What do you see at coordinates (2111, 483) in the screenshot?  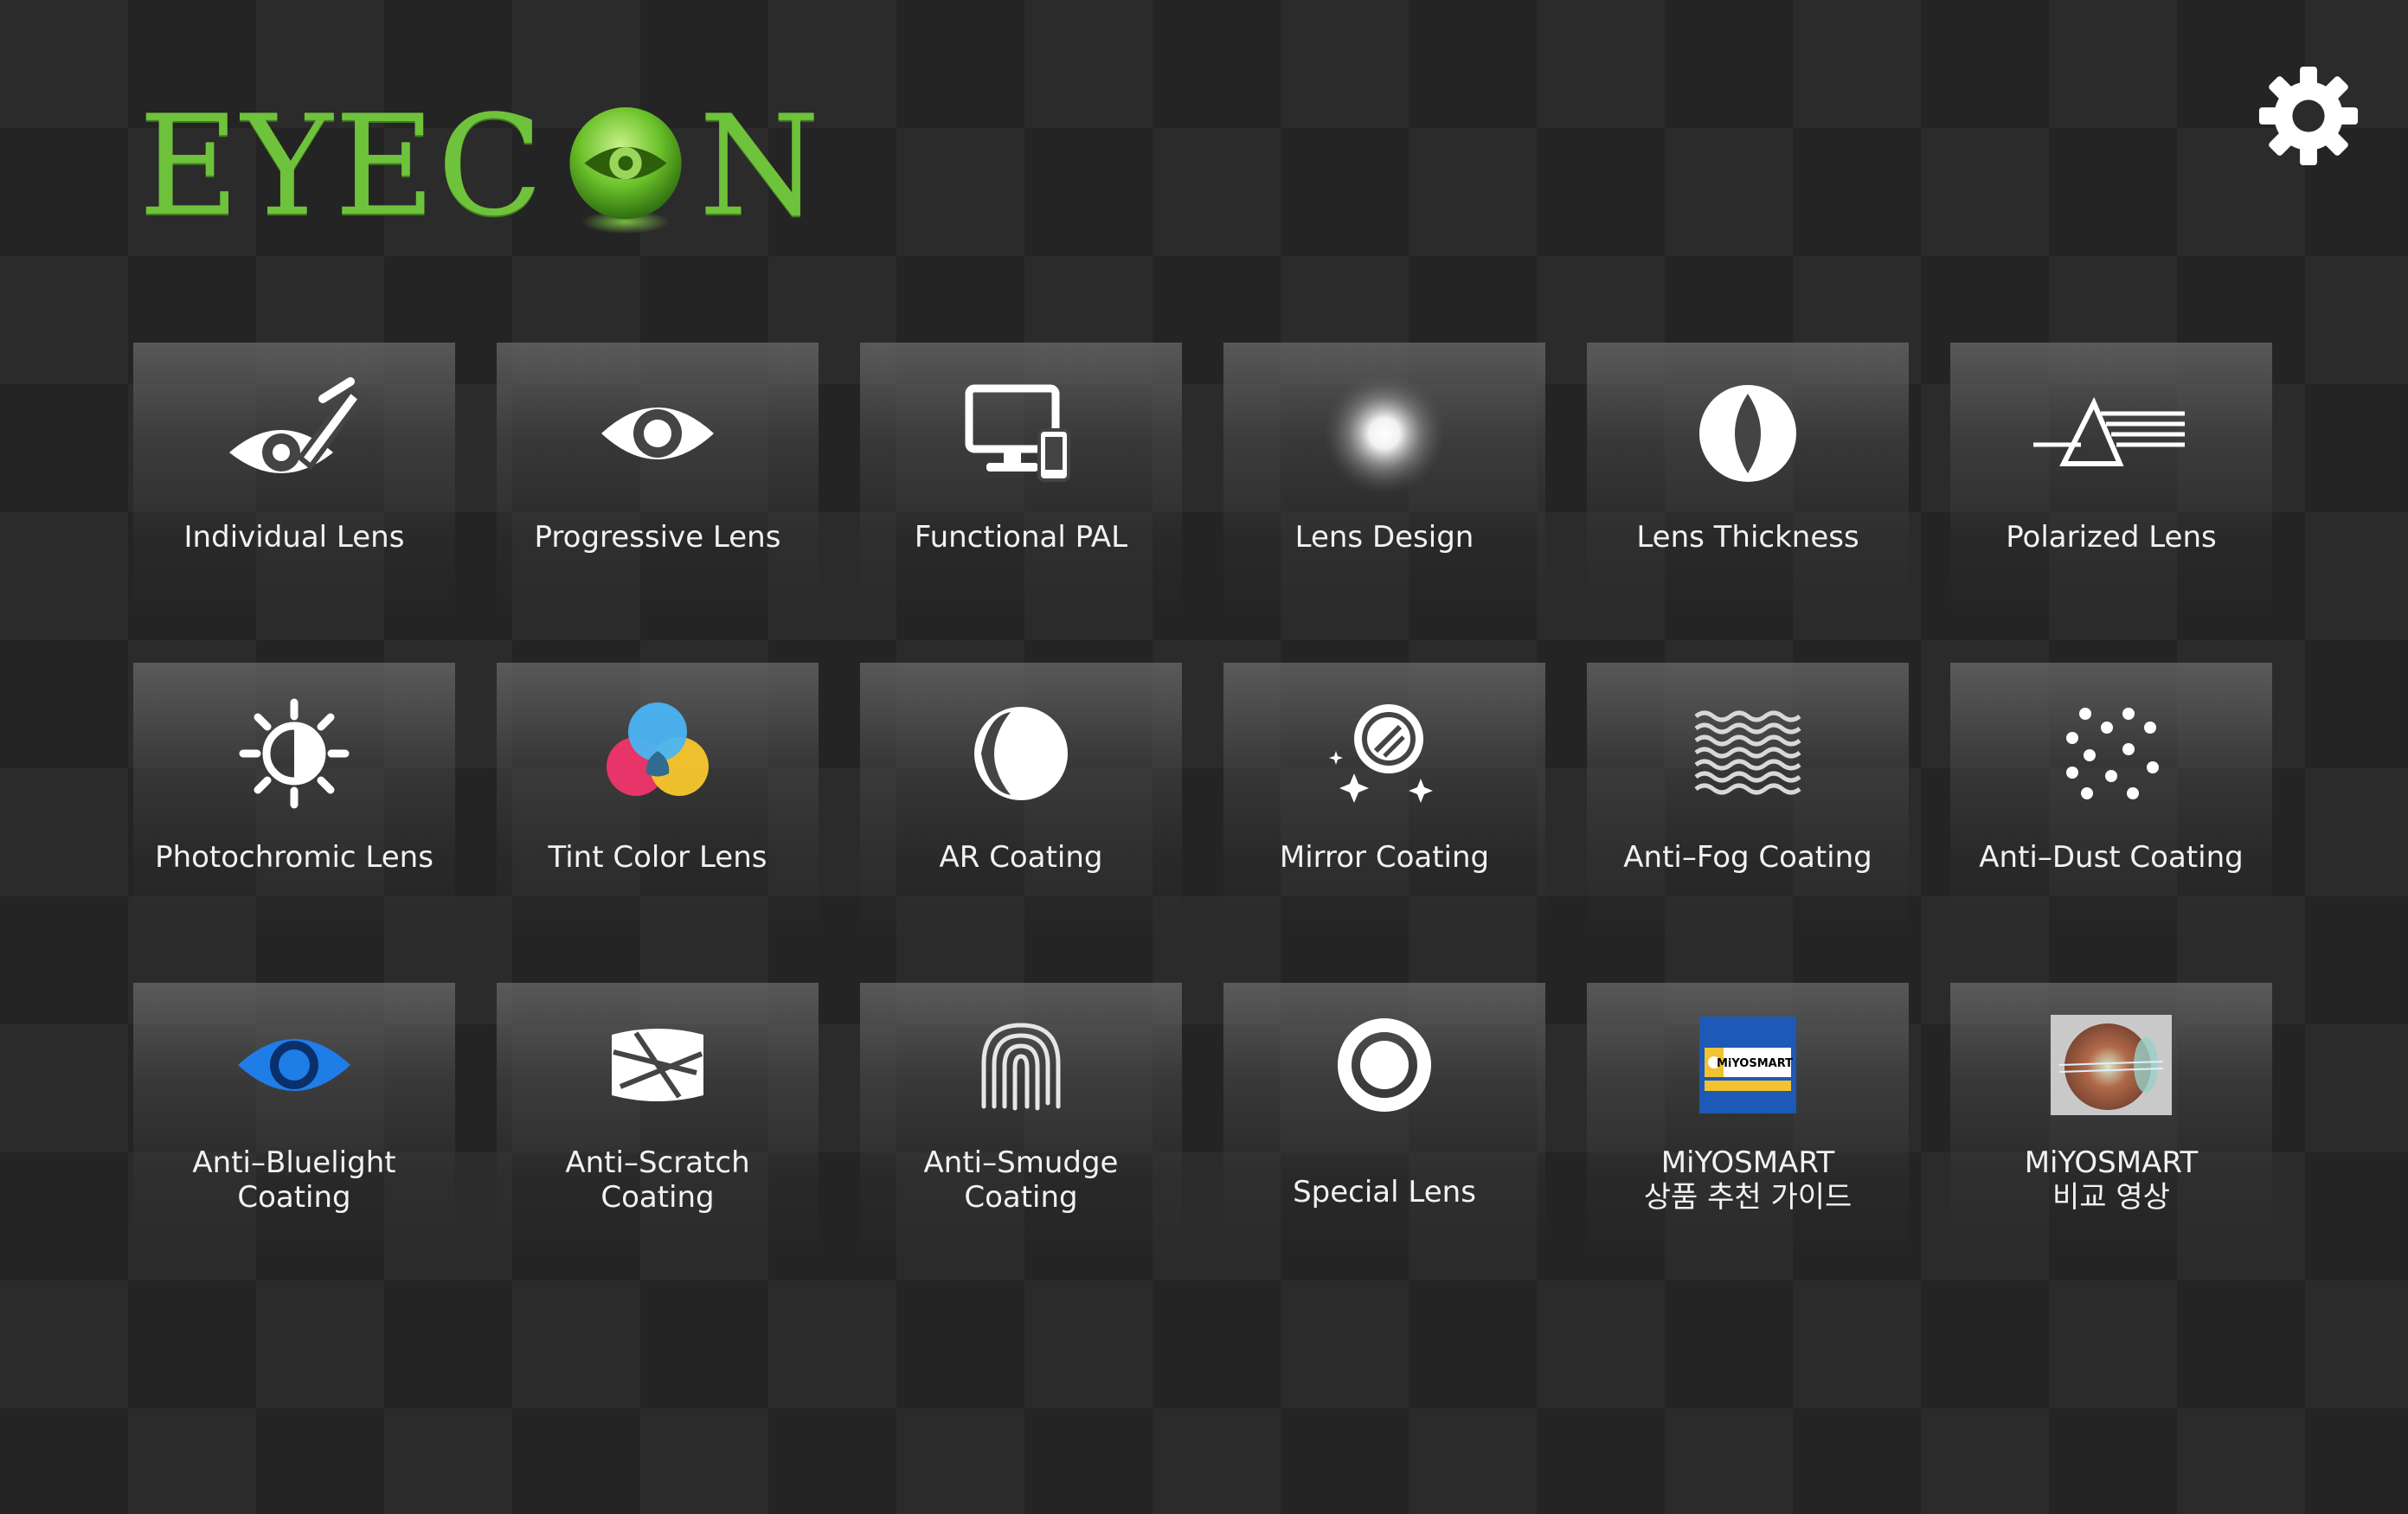 I see `tile-polarized-lens: Polarized Lens` at bounding box center [2111, 483].